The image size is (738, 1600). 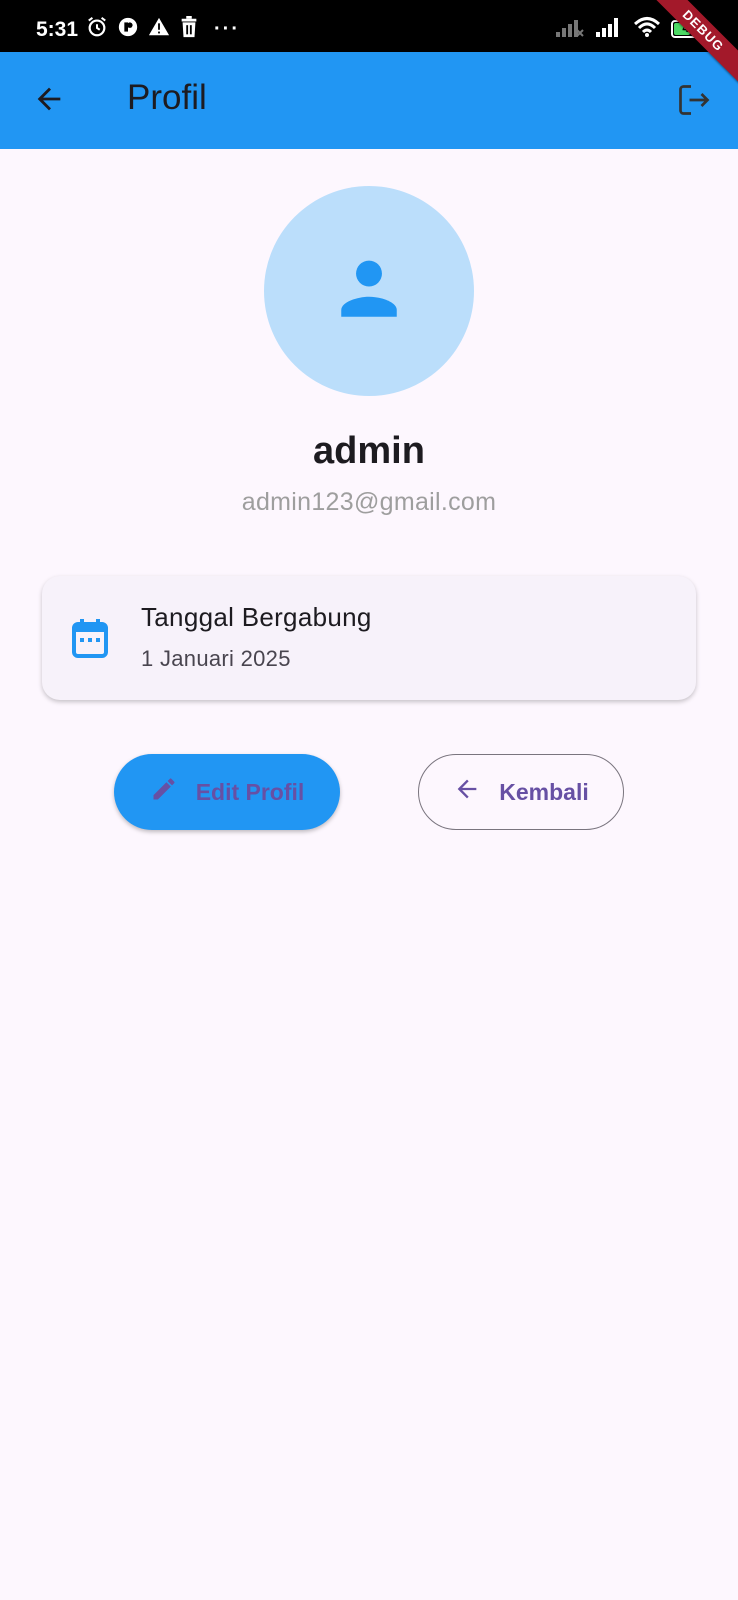 I want to click on app-bar: Profil, so click(x=369, y=100).